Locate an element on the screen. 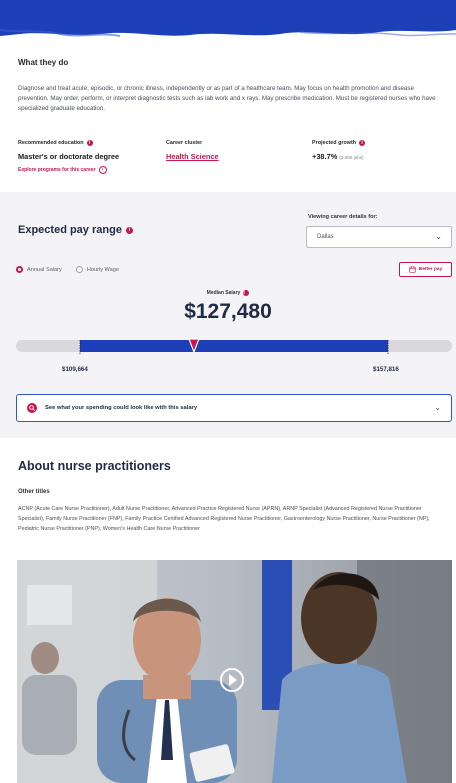  explore-programs-link: Explore programs for this career › is located at coordinates (68, 170).